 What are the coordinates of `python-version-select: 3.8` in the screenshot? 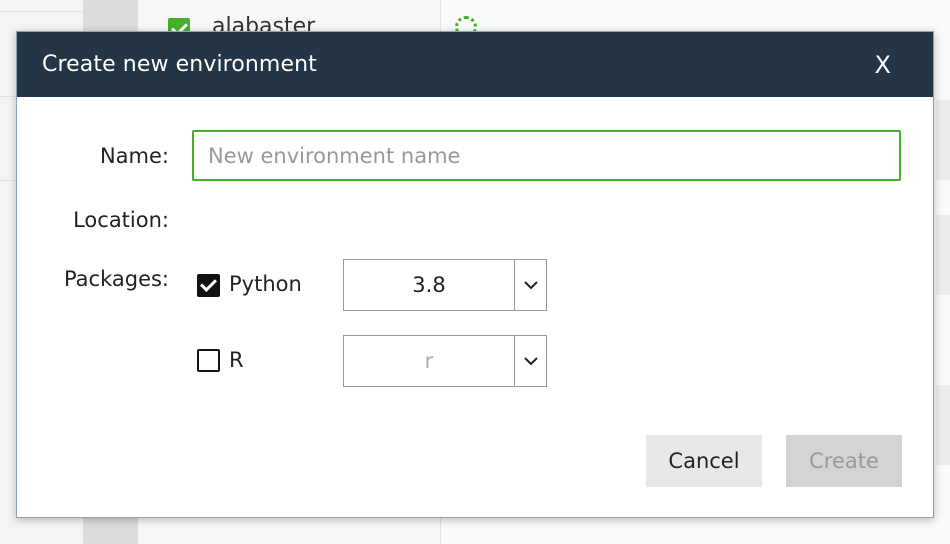 It's located at (445, 285).